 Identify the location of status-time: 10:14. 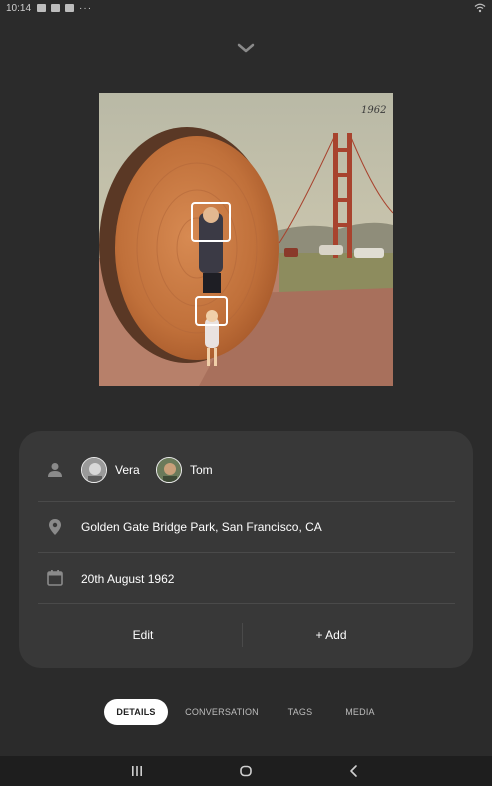
(19, 8).